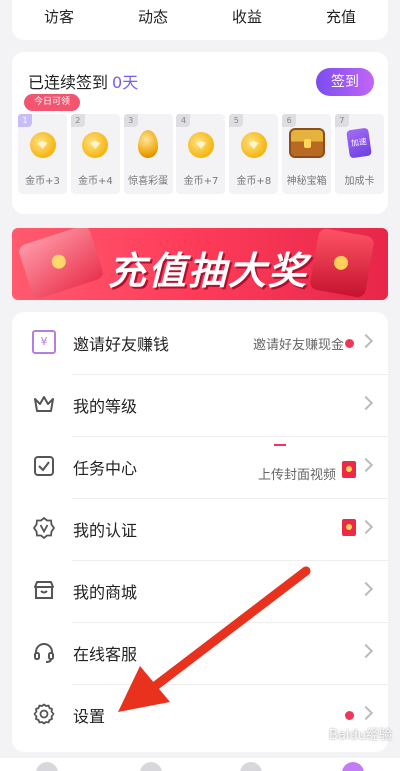 Image resolution: width=400 pixels, height=771 pixels. Describe the element at coordinates (153, 16) in the screenshot. I see `stat-feed: 动态` at that location.